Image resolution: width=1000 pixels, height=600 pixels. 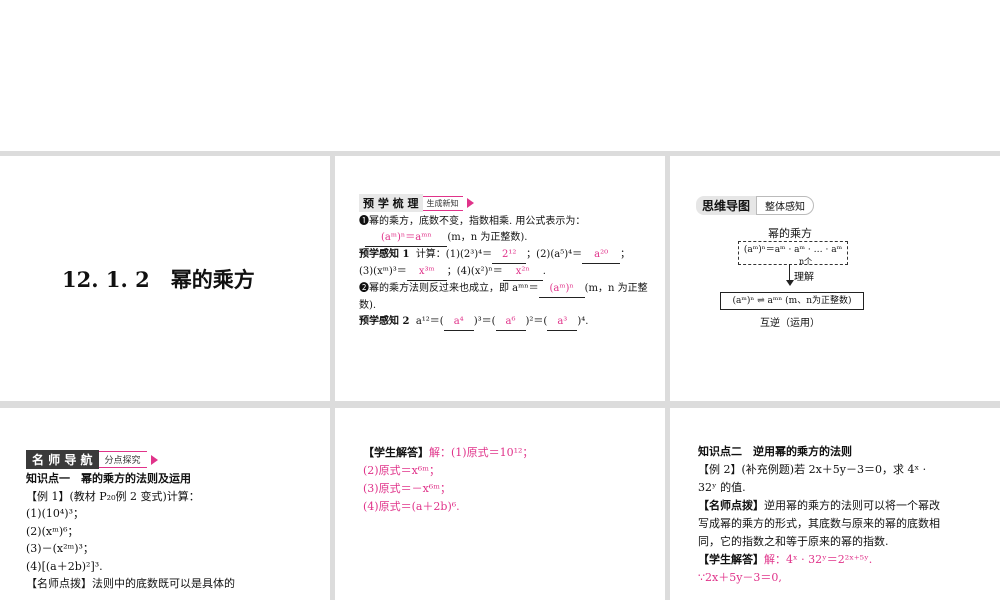 I want to click on p1-text4: ；(4)(x²)ⁿ＝, so click(x=474, y=271).